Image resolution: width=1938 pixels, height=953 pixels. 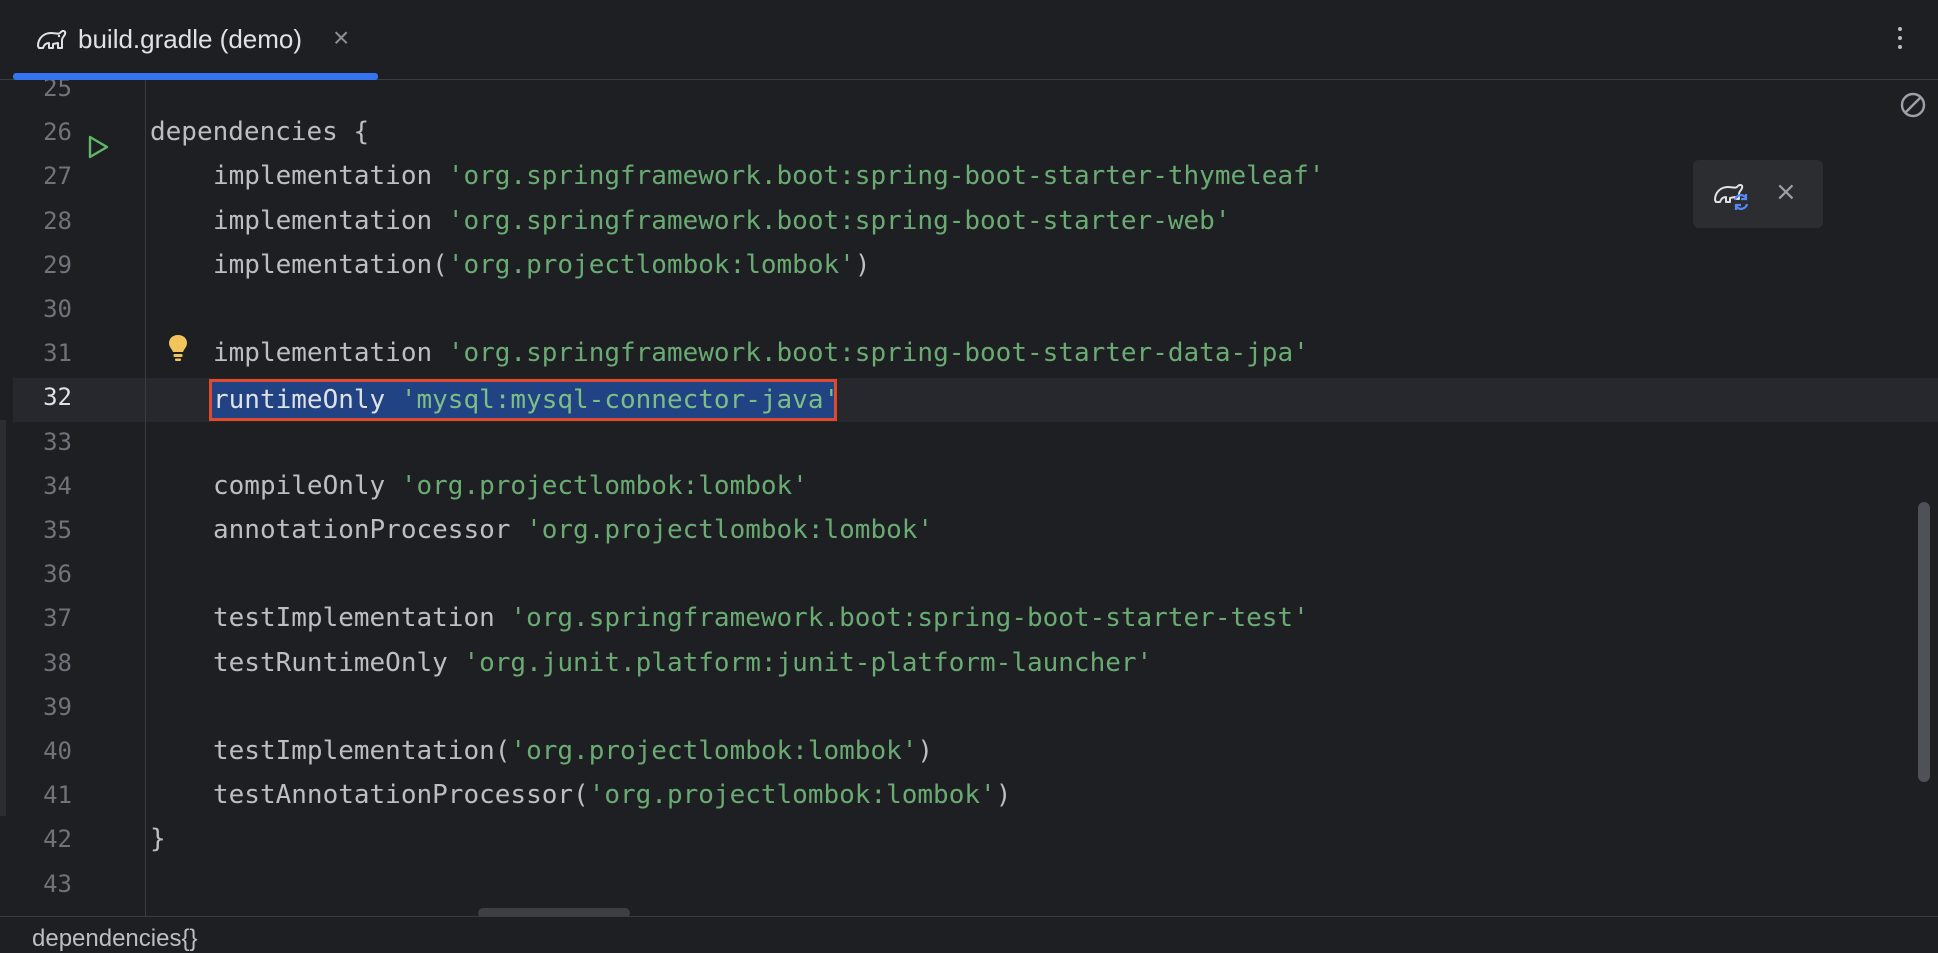 What do you see at coordinates (57, 441) in the screenshot?
I see `line-number: 33` at bounding box center [57, 441].